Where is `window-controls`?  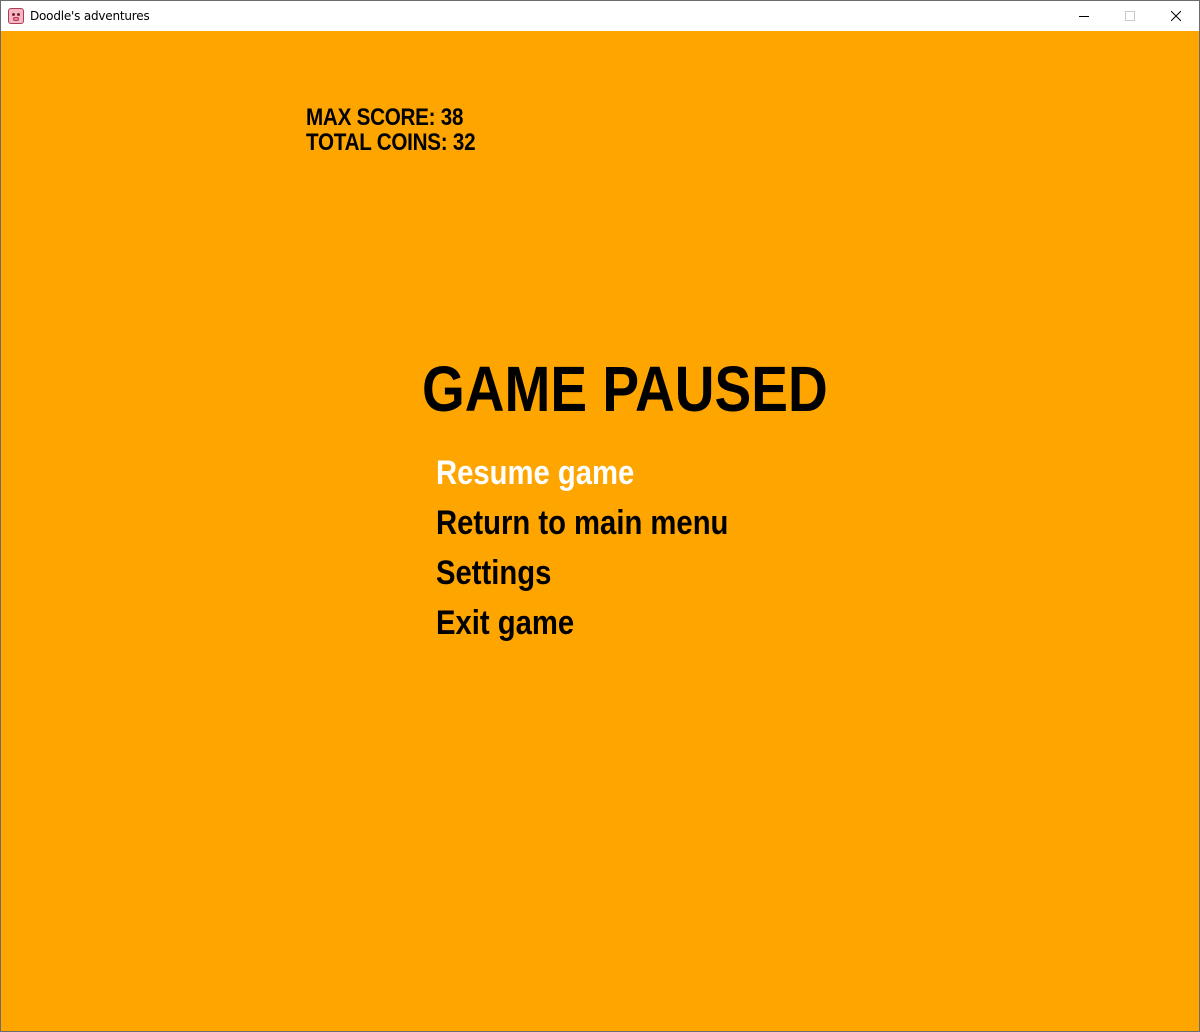
window-controls is located at coordinates (1130, 16).